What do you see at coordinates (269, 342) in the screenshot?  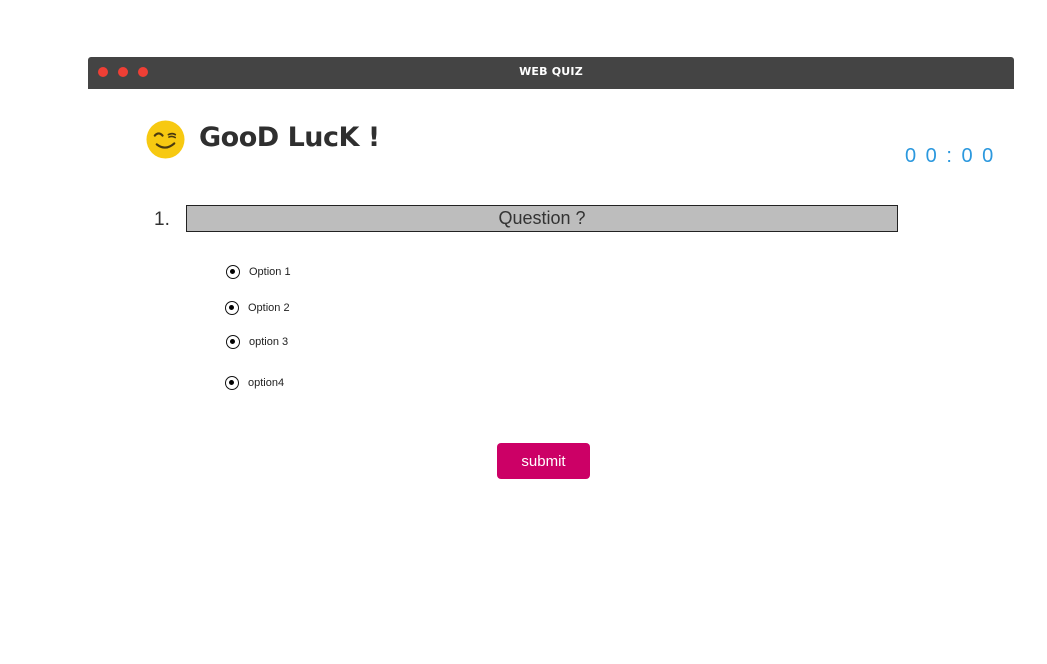 I see `answer-option-label: option 3` at bounding box center [269, 342].